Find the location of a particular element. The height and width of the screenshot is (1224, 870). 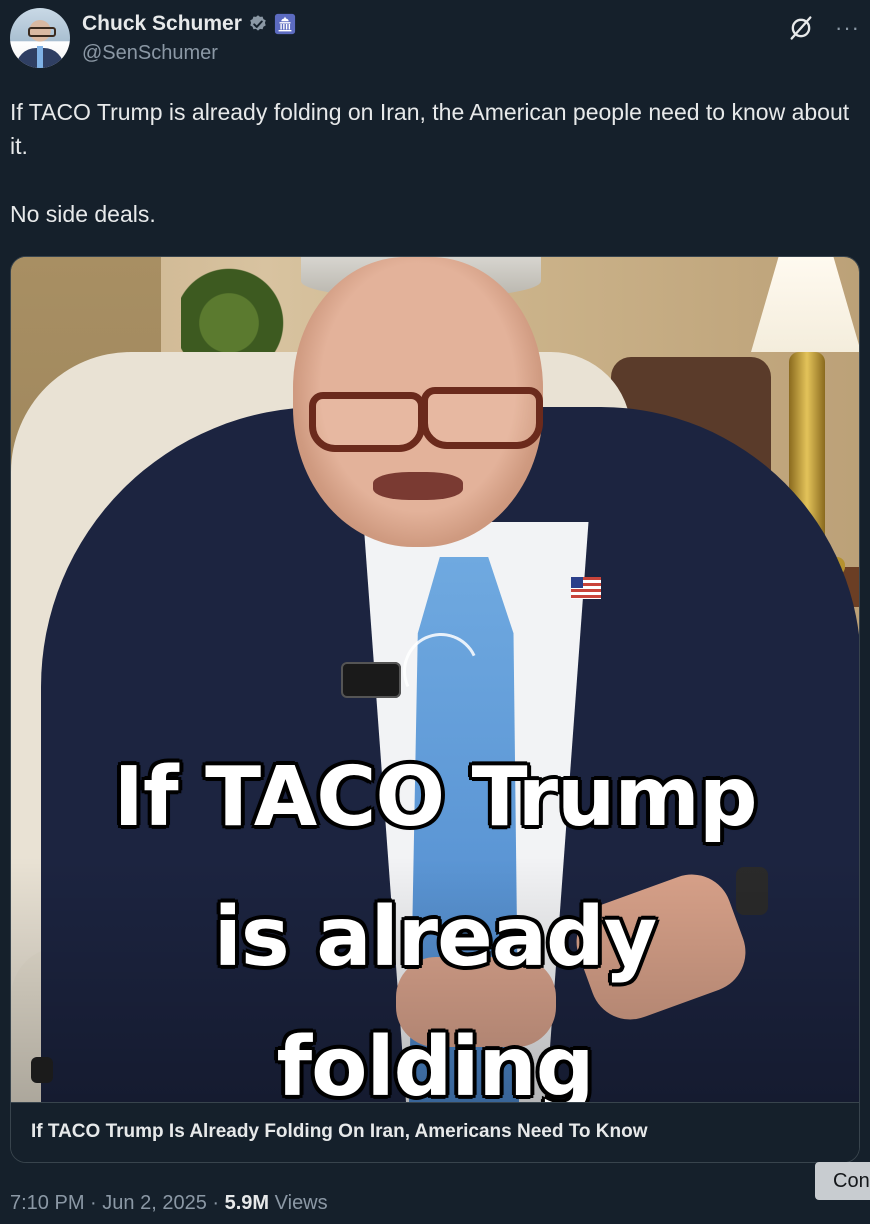

verified-check-icon is located at coordinates (258, 24).